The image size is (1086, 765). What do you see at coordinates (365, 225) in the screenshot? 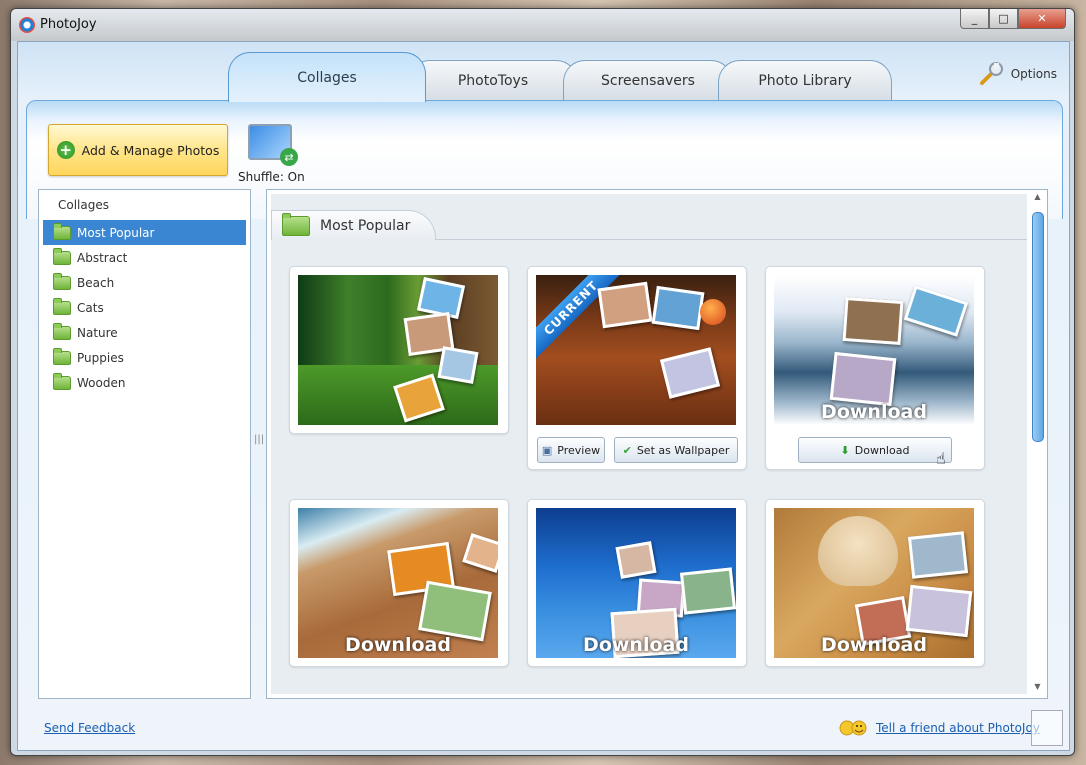
I see `section-title: Most Popular` at bounding box center [365, 225].